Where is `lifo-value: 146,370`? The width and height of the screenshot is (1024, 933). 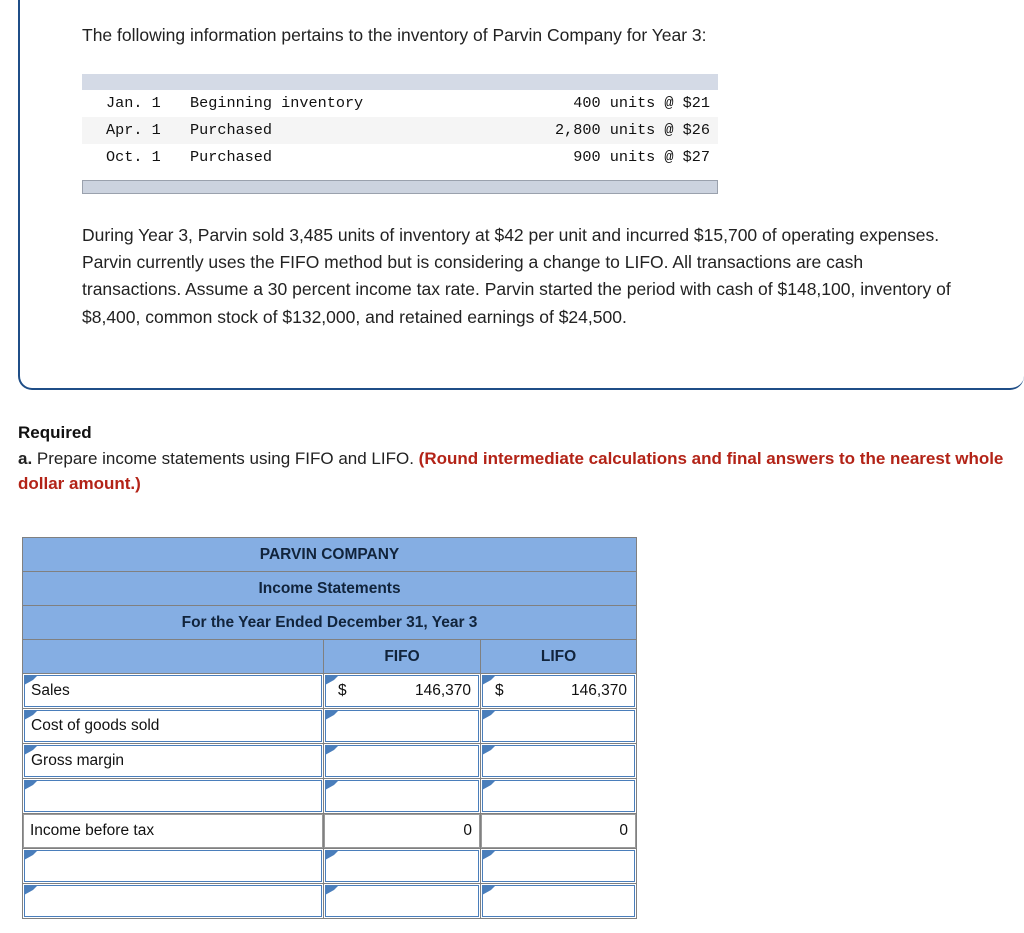
lifo-value: 146,370 is located at coordinates (599, 690).